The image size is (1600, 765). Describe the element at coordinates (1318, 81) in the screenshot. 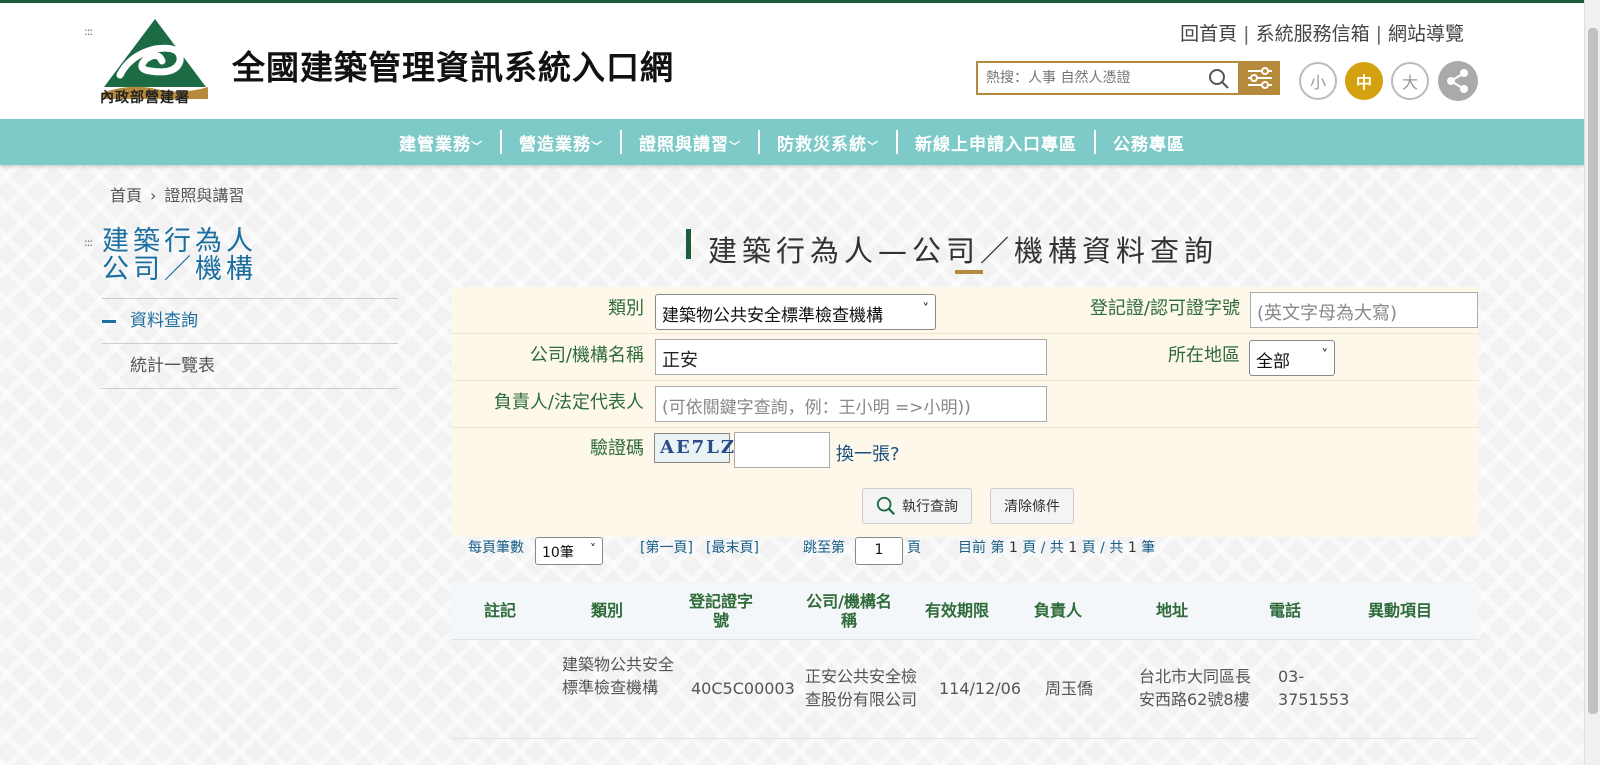

I see `font-size-small-button: 小` at that location.